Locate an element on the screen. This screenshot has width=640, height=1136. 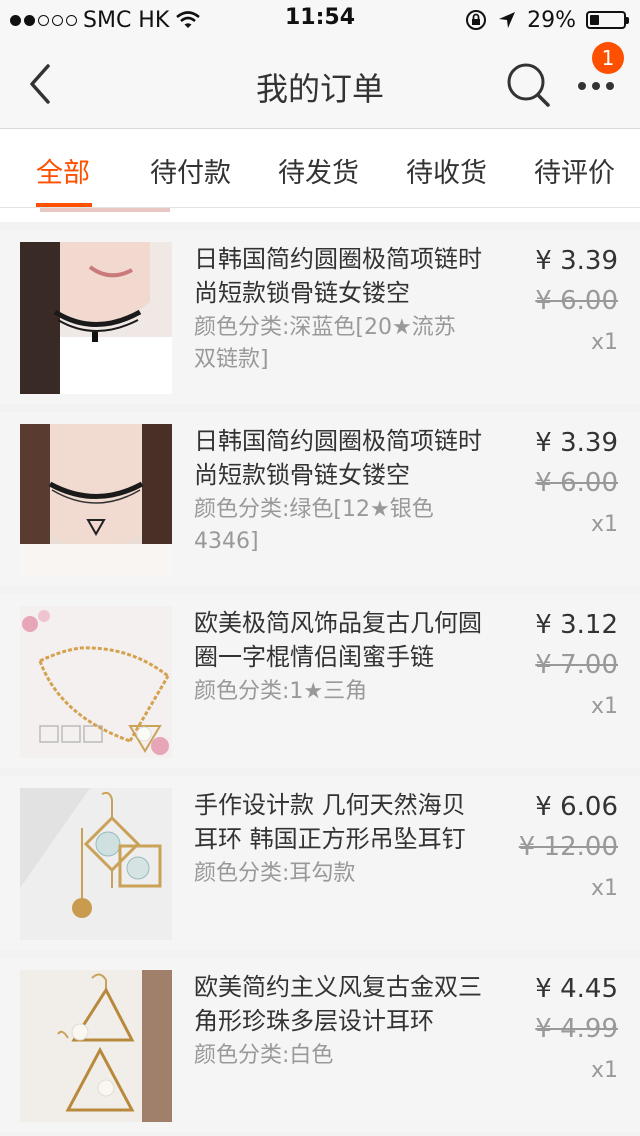
product-spec: 颜色分类:白色 is located at coordinates (264, 1055).